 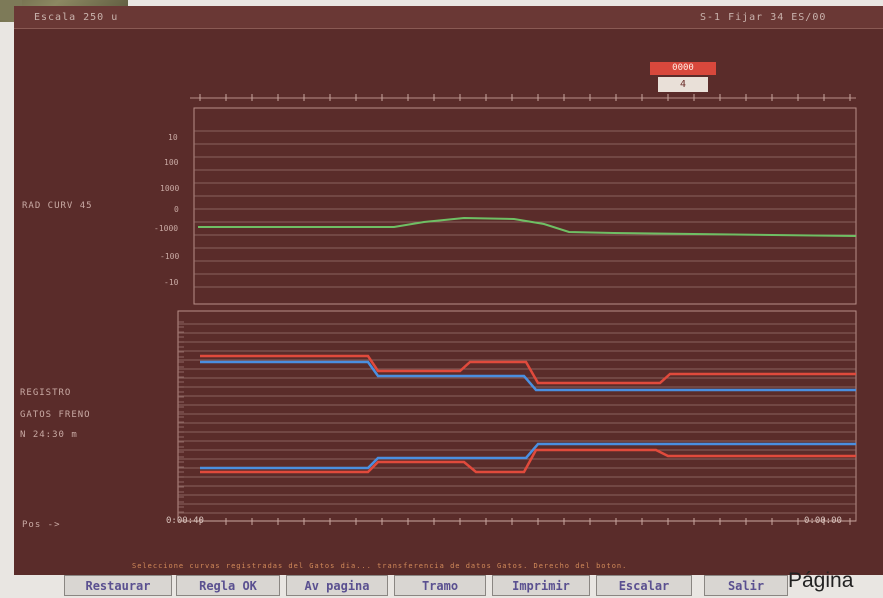 What do you see at coordinates (173, 137) in the screenshot?
I see `upper-tick: 10` at bounding box center [173, 137].